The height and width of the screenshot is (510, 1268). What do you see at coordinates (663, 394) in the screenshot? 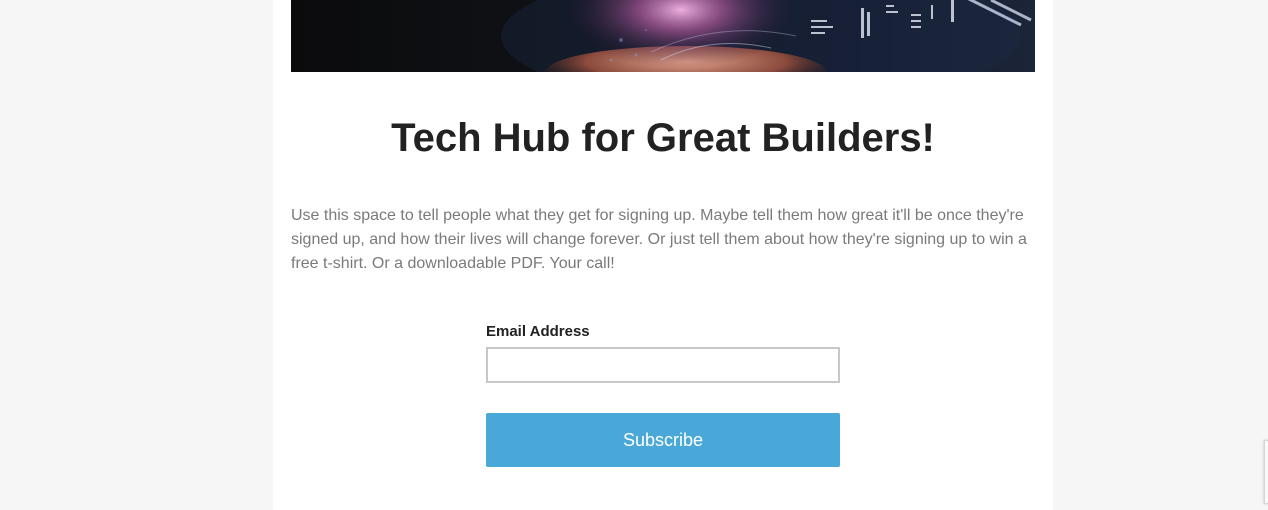
I see `signup-form: Email Address Subscribe` at bounding box center [663, 394].